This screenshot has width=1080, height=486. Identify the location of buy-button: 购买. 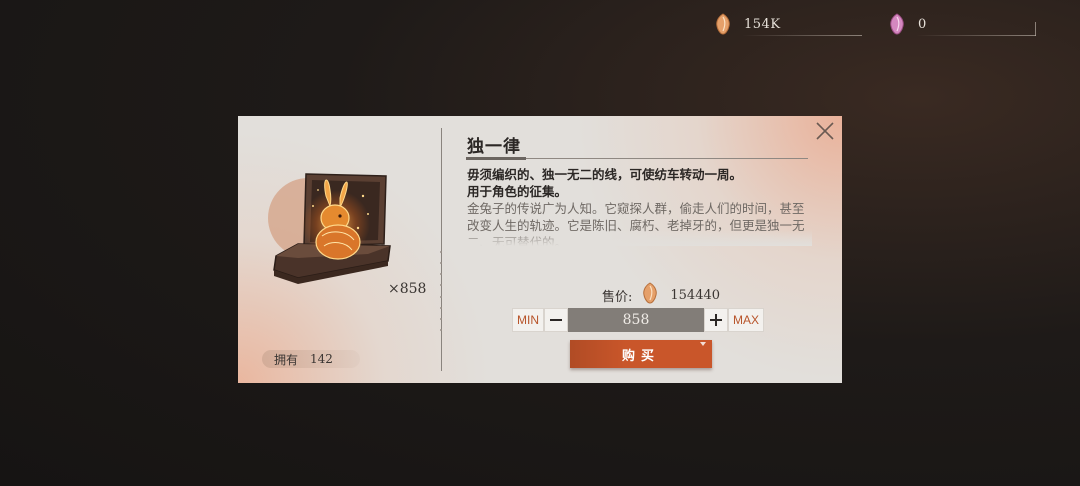
(641, 354).